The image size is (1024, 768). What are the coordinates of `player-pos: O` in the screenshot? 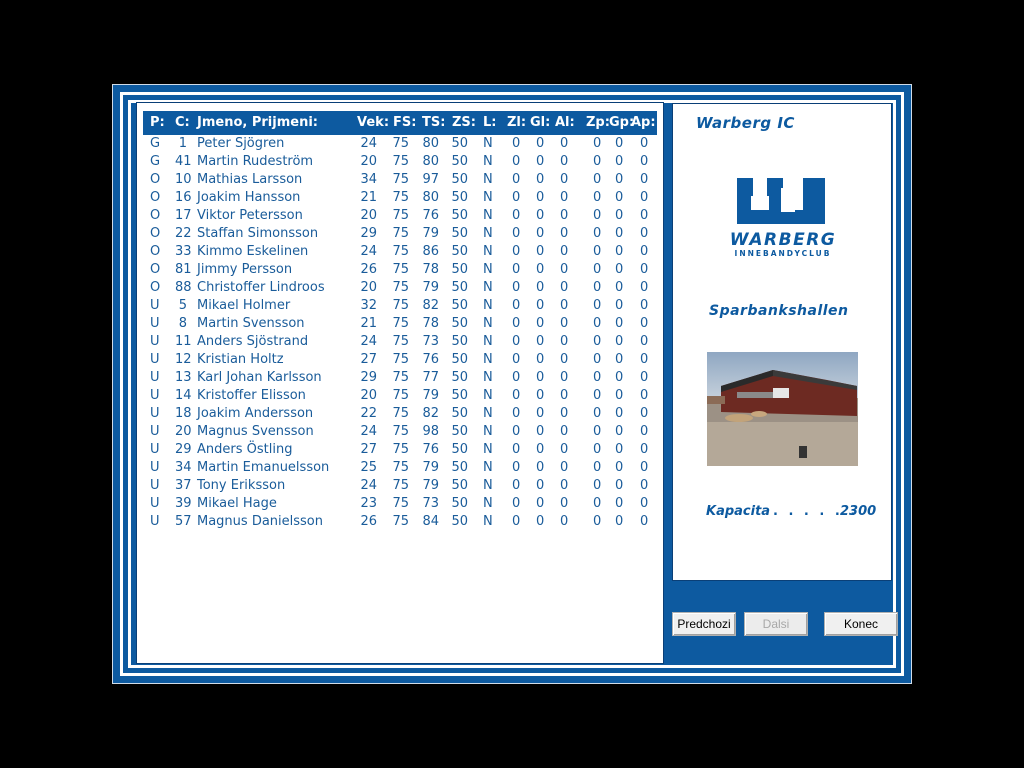 It's located at (155, 287).